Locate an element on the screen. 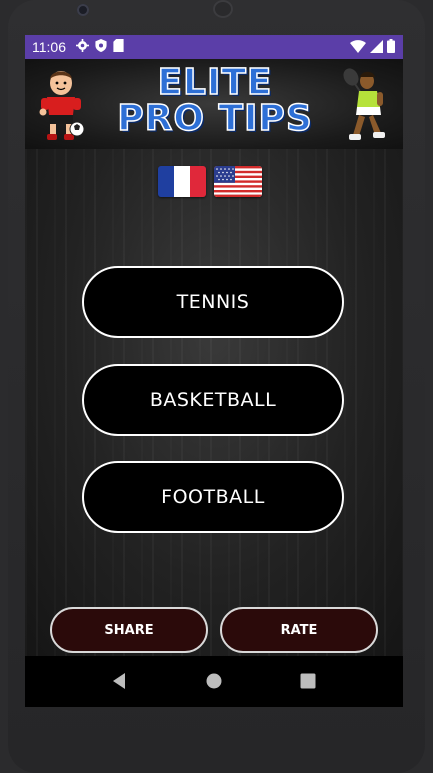 The image size is (433, 773). status-right-icons is located at coordinates (372, 48).